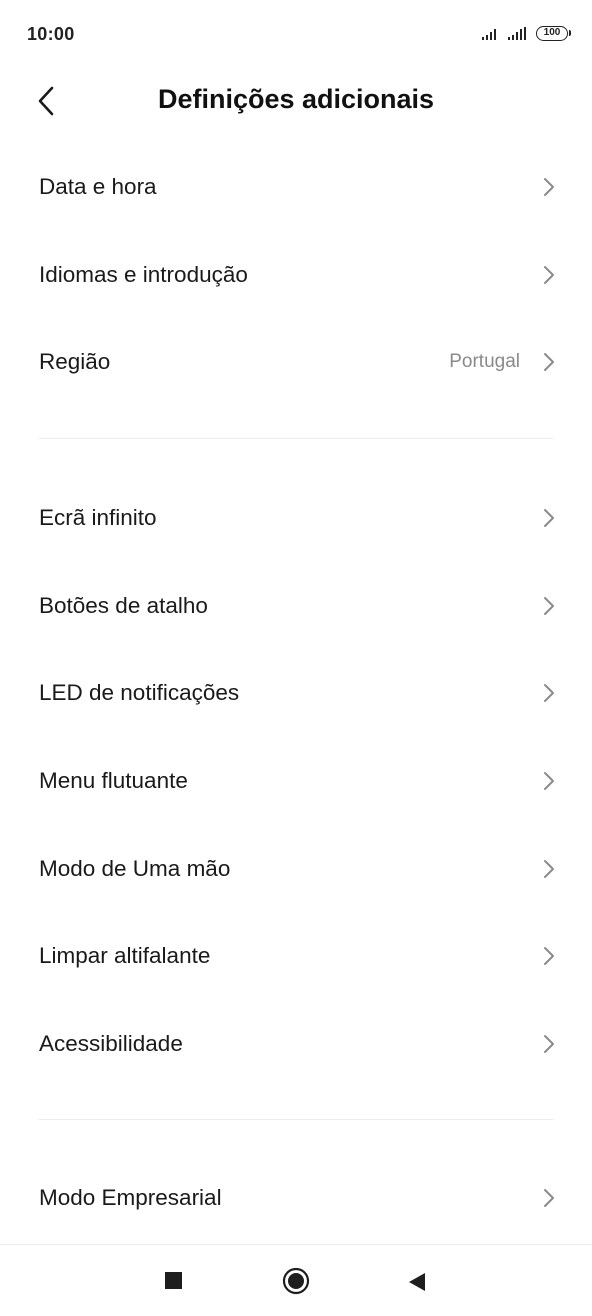  I want to click on status-icons: 100, so click(526, 33).